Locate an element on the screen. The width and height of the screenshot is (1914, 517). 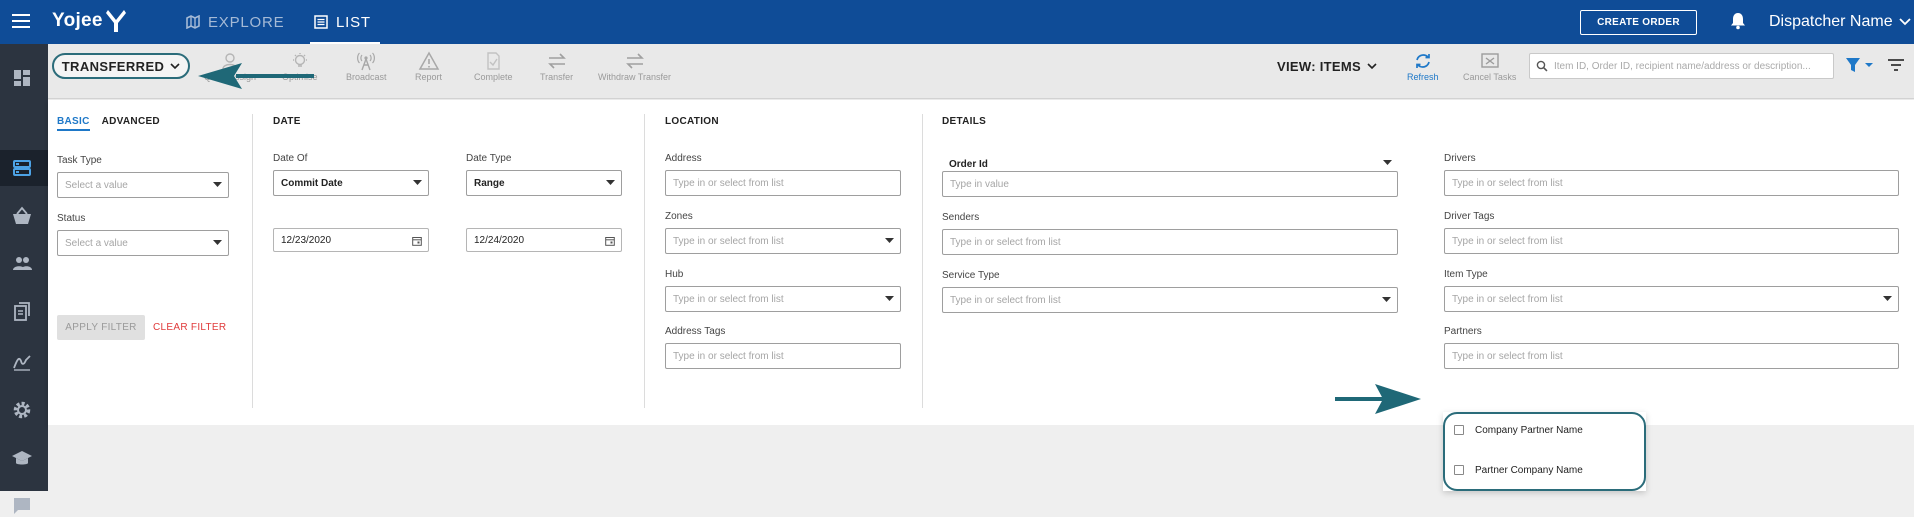
search-box is located at coordinates (1681, 66).